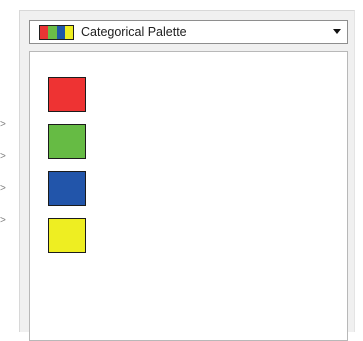 Image resolution: width=363 pixels, height=341 pixels. Describe the element at coordinates (337, 31) in the screenshot. I see `dropdown-arrow-icon` at that location.